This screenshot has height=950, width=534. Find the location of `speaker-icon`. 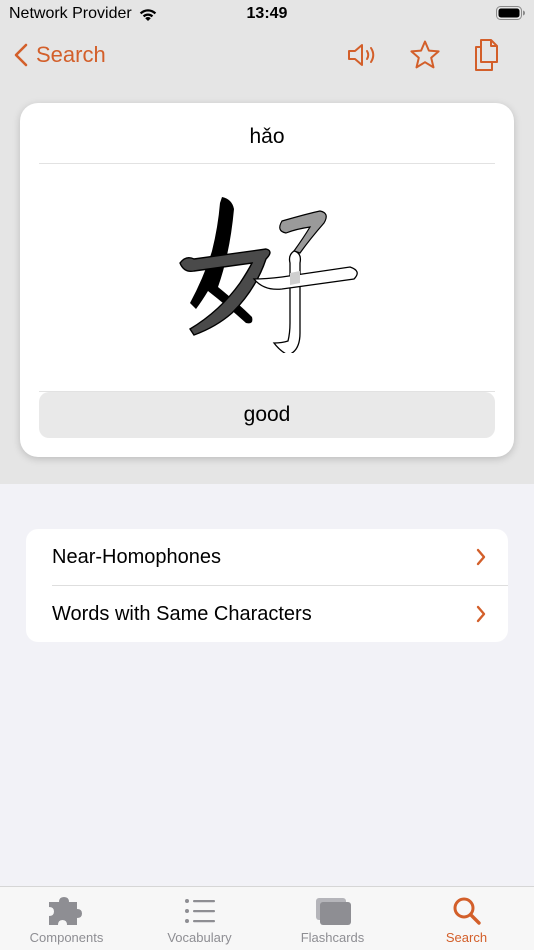

speaker-icon is located at coordinates (361, 55).